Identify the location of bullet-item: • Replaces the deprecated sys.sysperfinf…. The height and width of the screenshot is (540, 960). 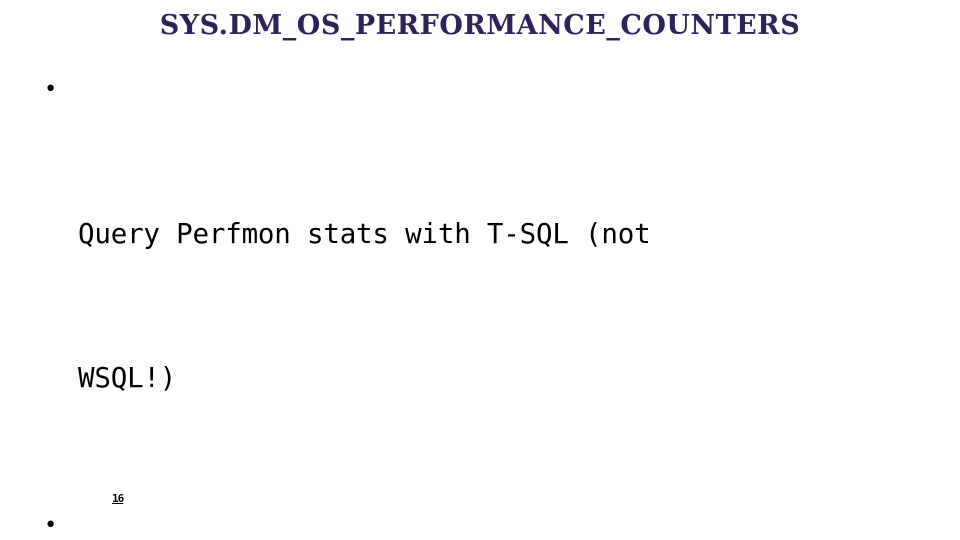
(480, 521).